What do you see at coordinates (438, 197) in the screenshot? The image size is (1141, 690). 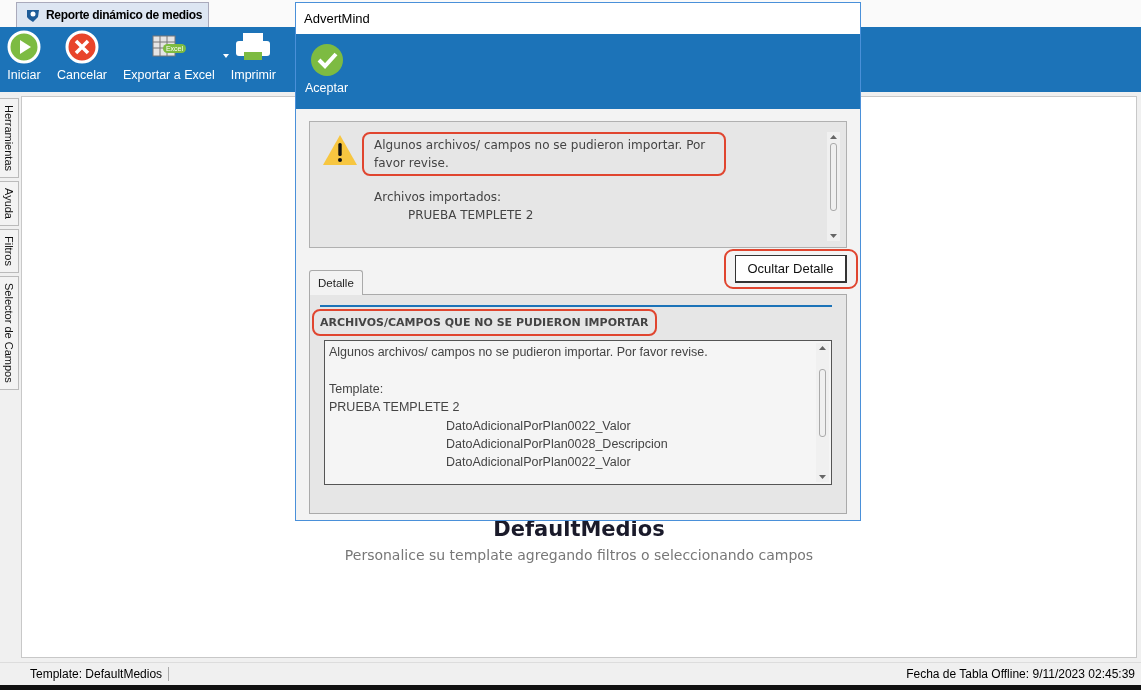 I see `imported-label: Archivos importados:` at bounding box center [438, 197].